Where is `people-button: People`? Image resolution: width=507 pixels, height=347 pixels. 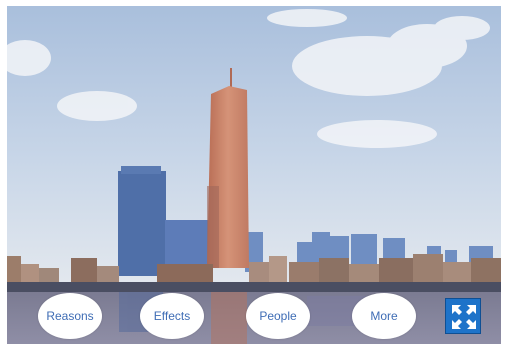 people-button: People is located at coordinates (278, 316).